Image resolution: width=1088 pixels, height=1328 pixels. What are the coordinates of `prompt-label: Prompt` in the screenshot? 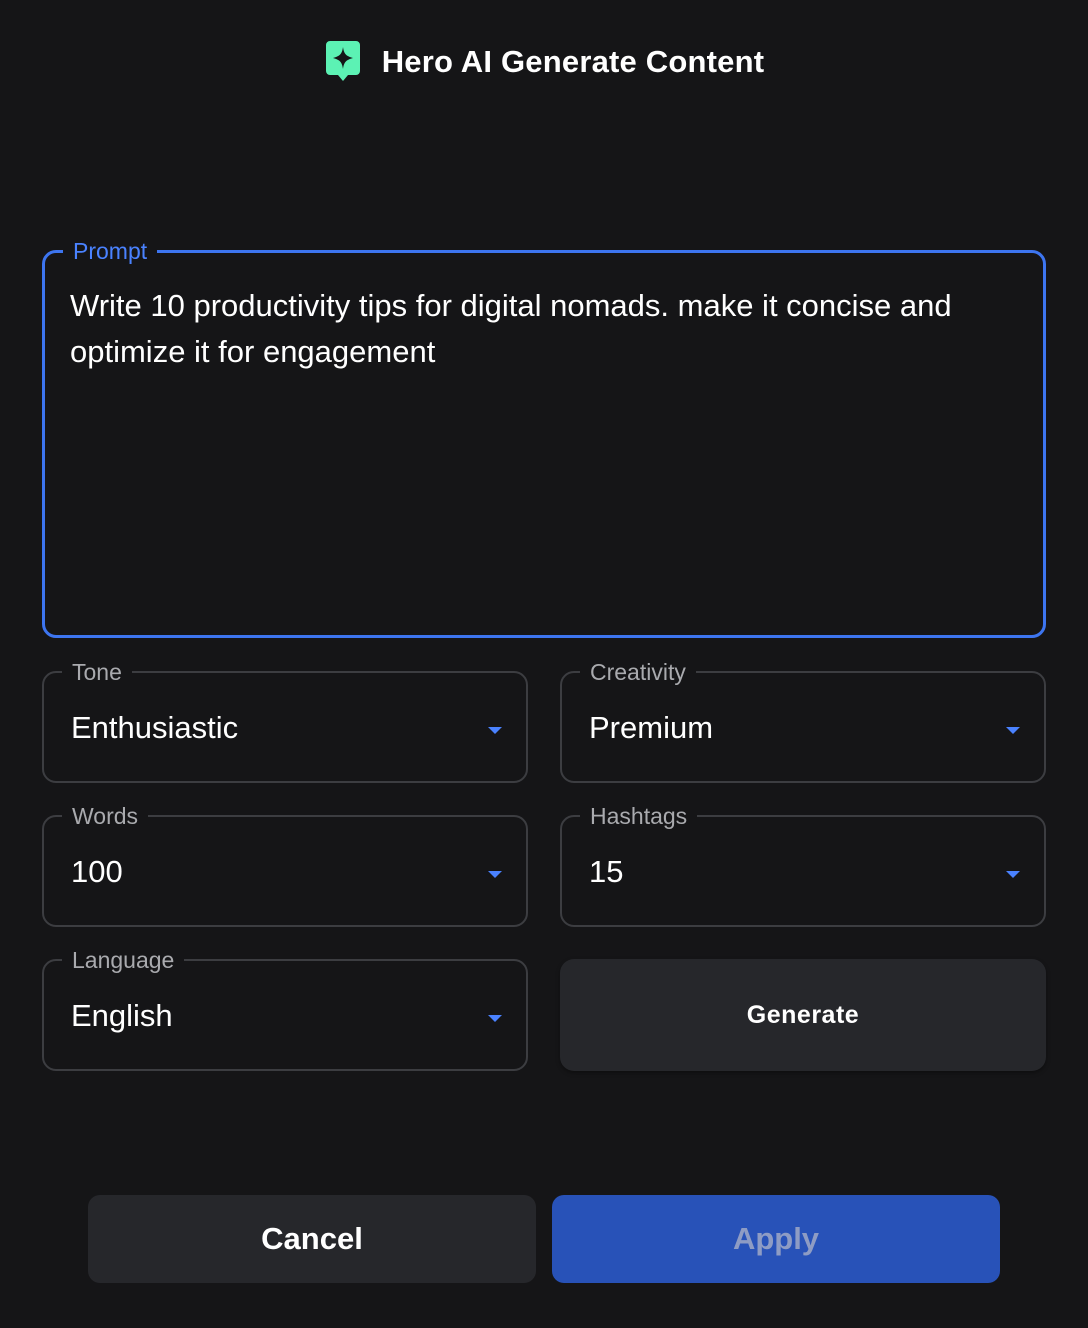 It's located at (110, 251).